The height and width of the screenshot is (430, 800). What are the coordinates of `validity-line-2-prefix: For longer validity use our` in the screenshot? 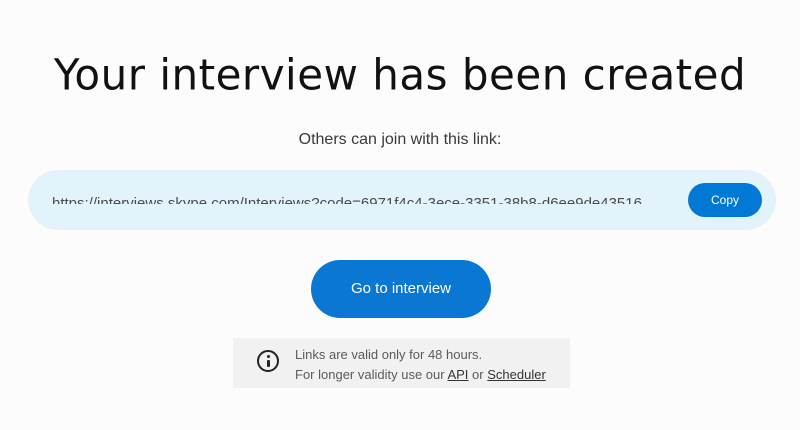 It's located at (371, 374).